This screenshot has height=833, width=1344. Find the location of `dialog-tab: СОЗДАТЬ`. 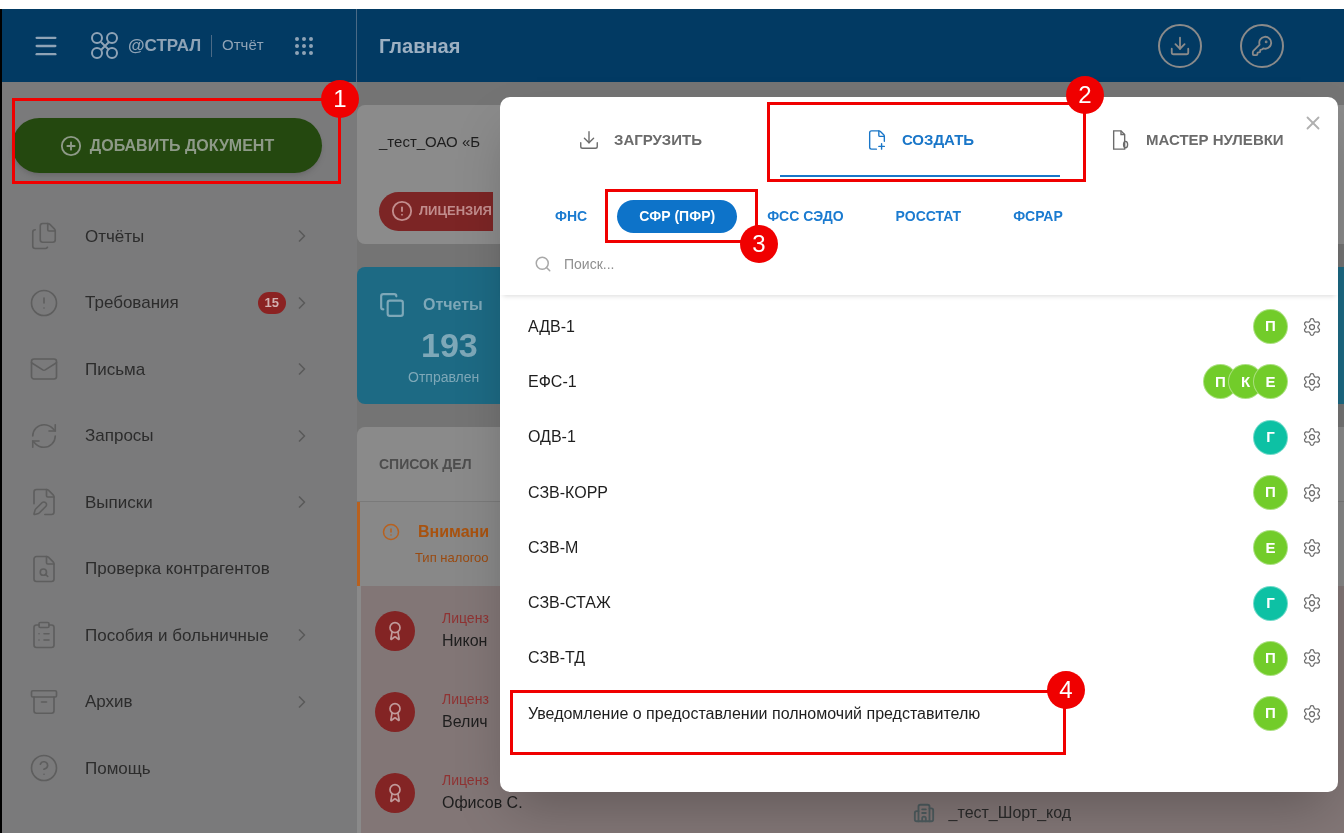

dialog-tab: СОЗДАТЬ is located at coordinates (920, 141).